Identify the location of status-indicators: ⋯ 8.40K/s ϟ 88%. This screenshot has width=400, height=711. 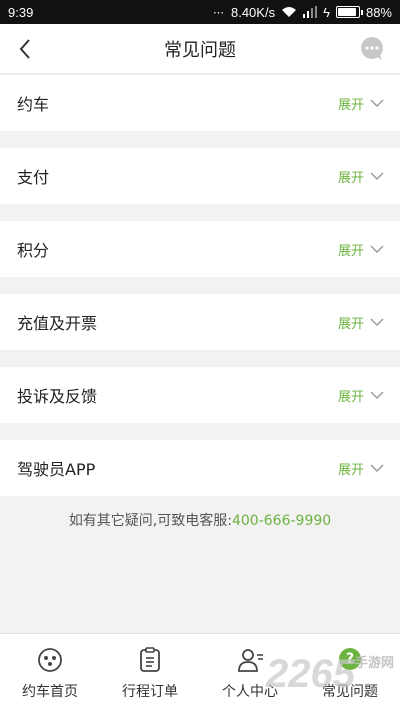
(302, 12).